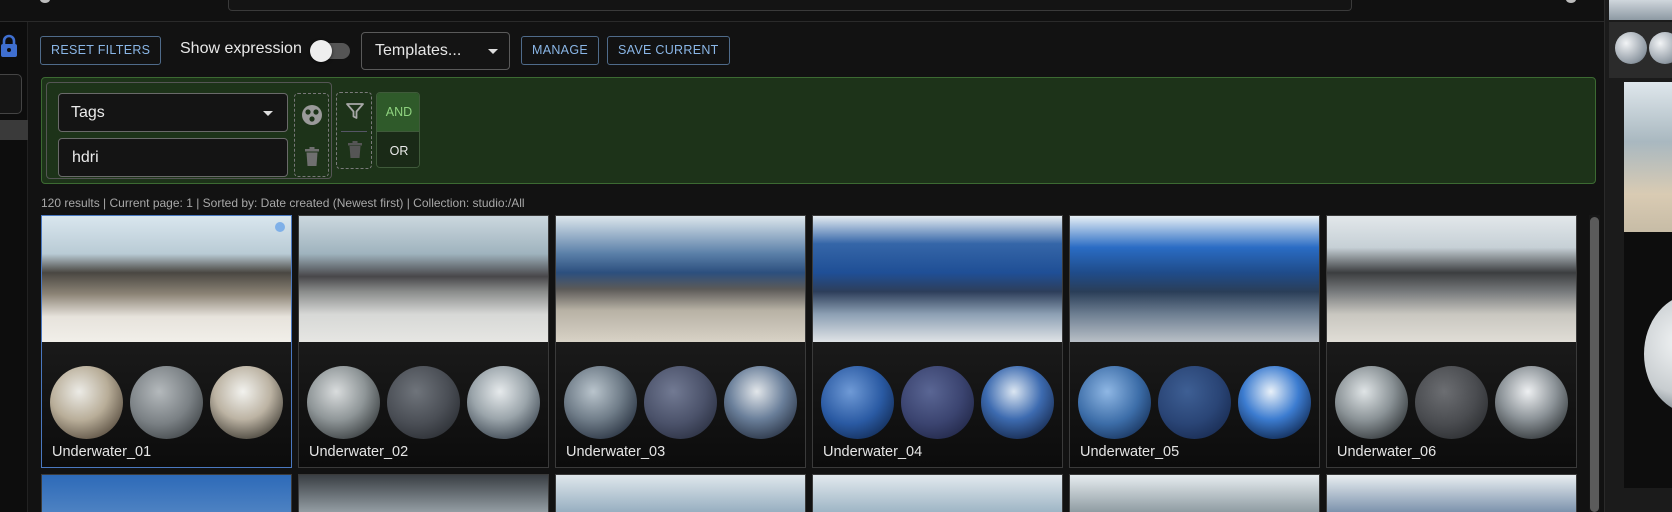 This screenshot has height=512, width=1672. I want to click on preview-viewport, so click(1648, 360).